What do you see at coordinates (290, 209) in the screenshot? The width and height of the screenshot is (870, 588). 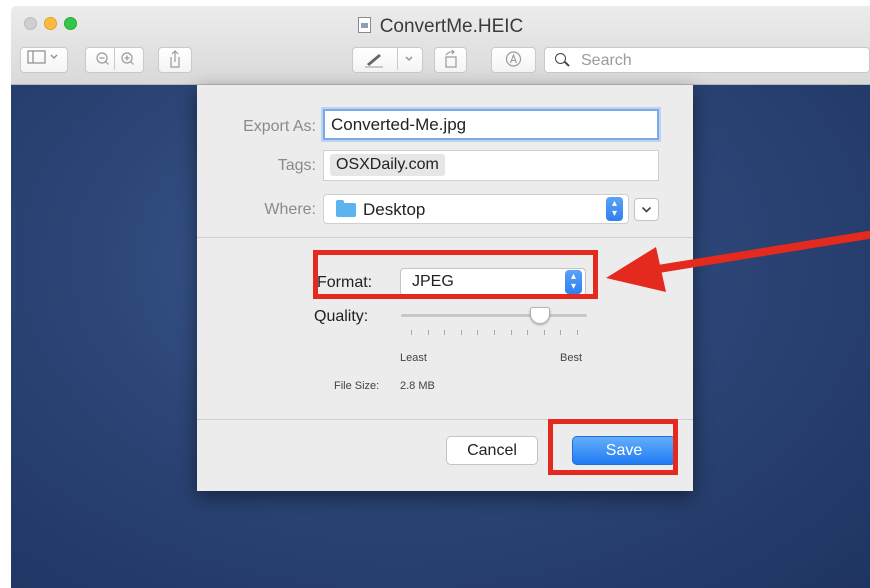 I see `where-label: Where:` at bounding box center [290, 209].